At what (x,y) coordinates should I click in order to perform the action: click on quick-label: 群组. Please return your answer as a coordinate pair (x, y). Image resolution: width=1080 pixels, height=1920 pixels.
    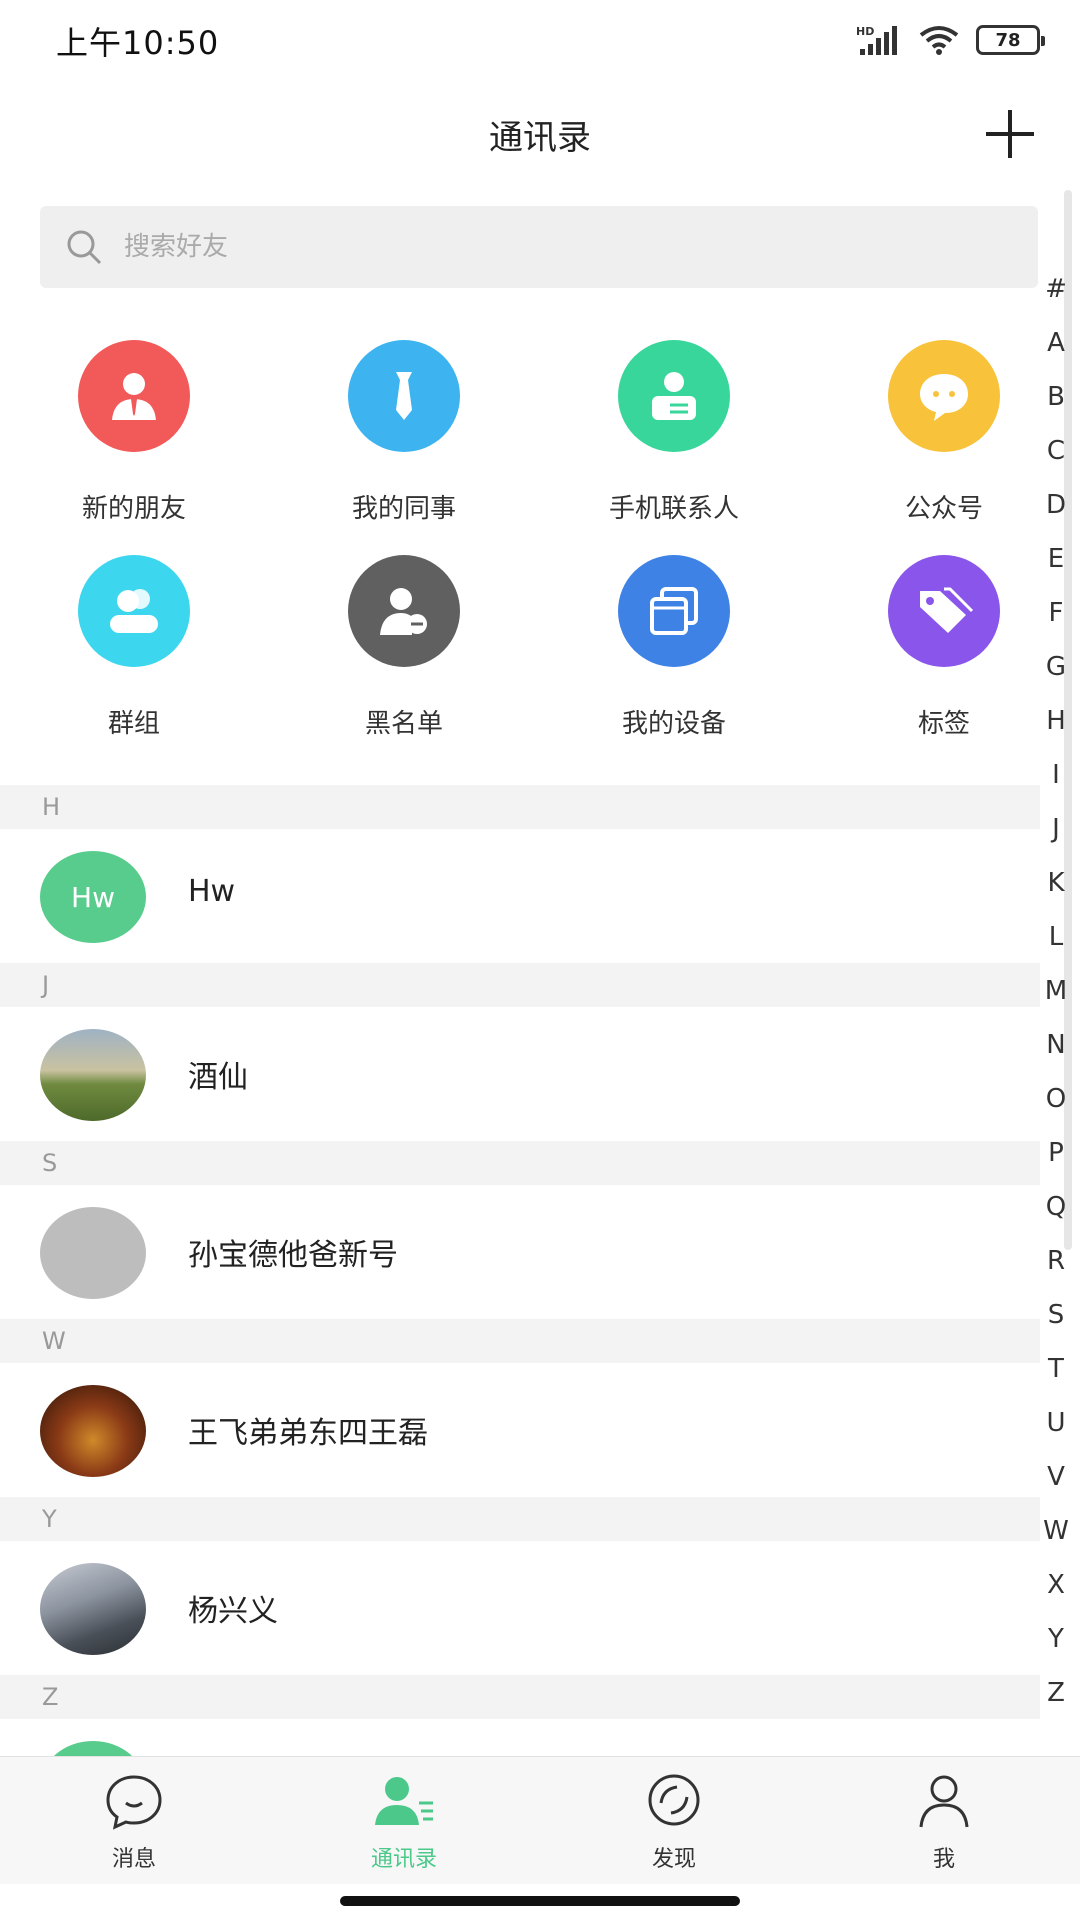
    Looking at the image, I should click on (133, 724).